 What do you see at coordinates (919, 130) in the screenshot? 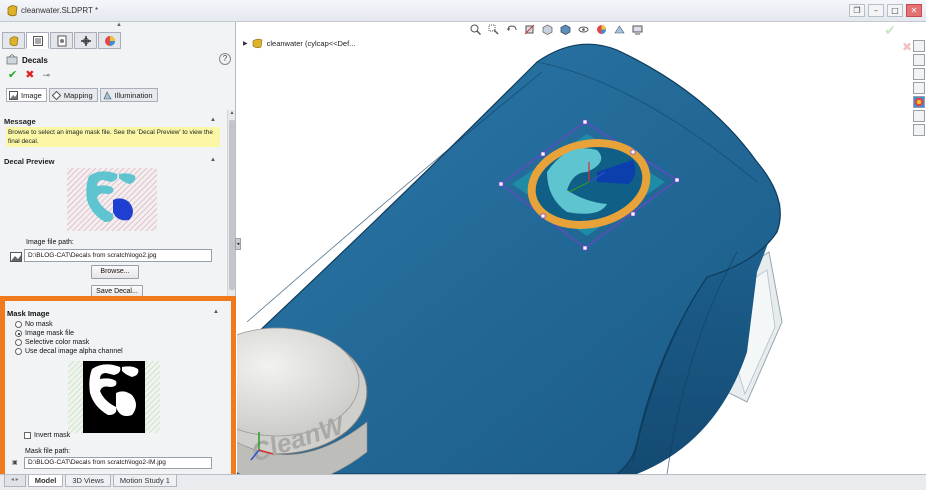
I see `solidworks-forum-icon` at bounding box center [919, 130].